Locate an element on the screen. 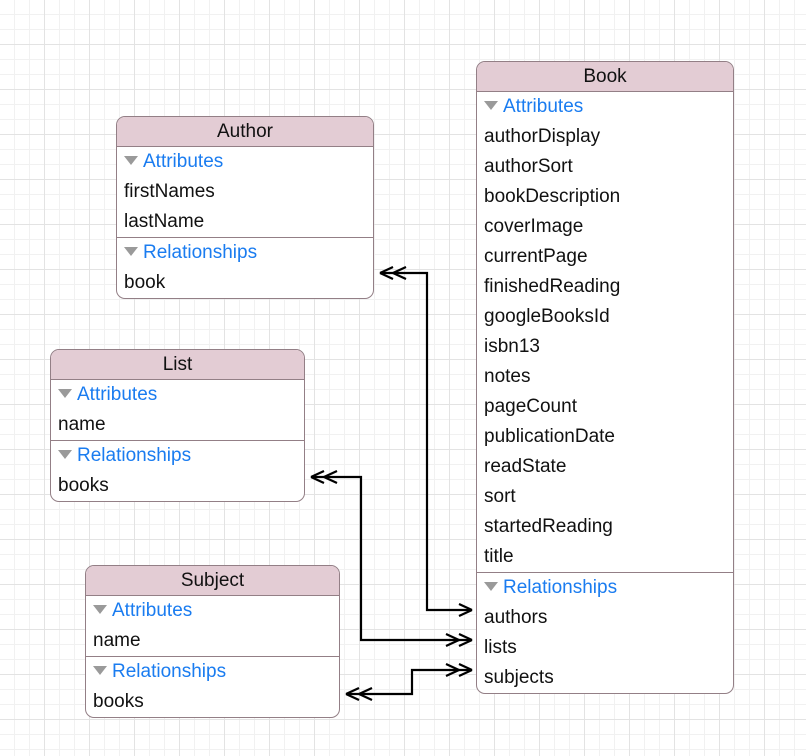  entity-book-section-relationships: Relationships authors lists subjects is located at coordinates (605, 632).